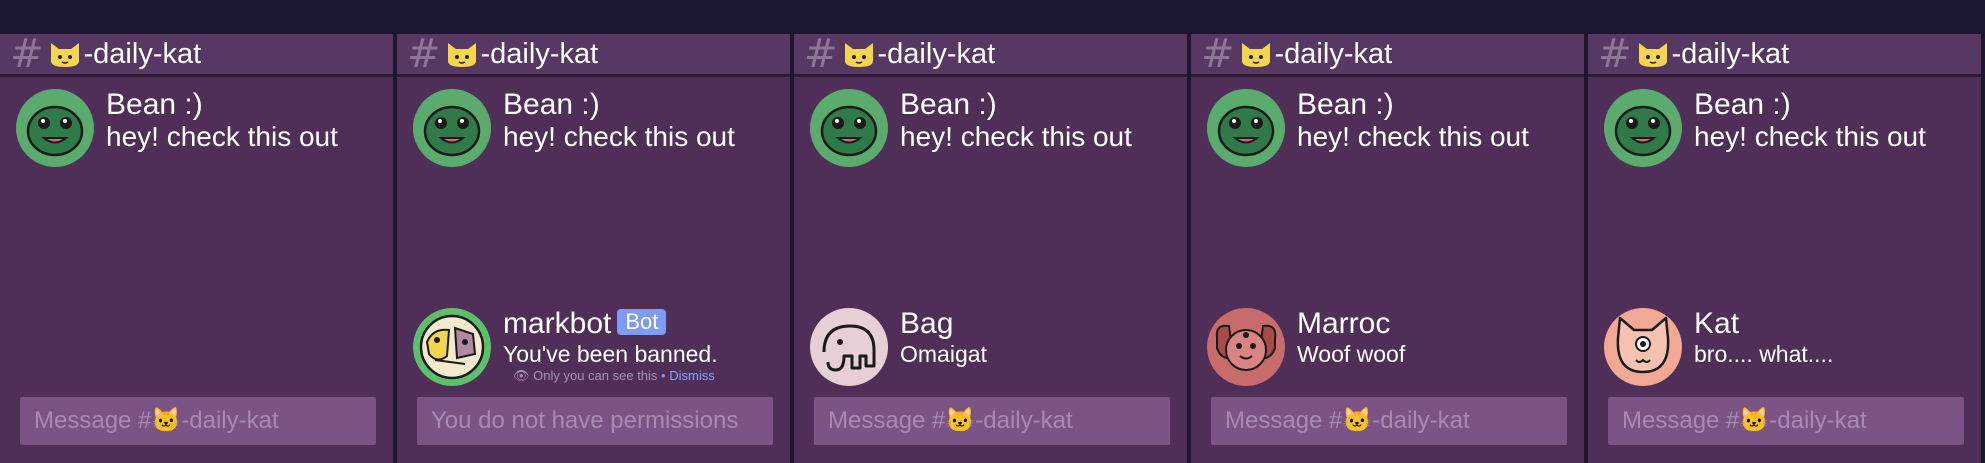 The height and width of the screenshot is (463, 1985). What do you see at coordinates (610, 354) in the screenshot?
I see `message-text: You've been banned.` at bounding box center [610, 354].